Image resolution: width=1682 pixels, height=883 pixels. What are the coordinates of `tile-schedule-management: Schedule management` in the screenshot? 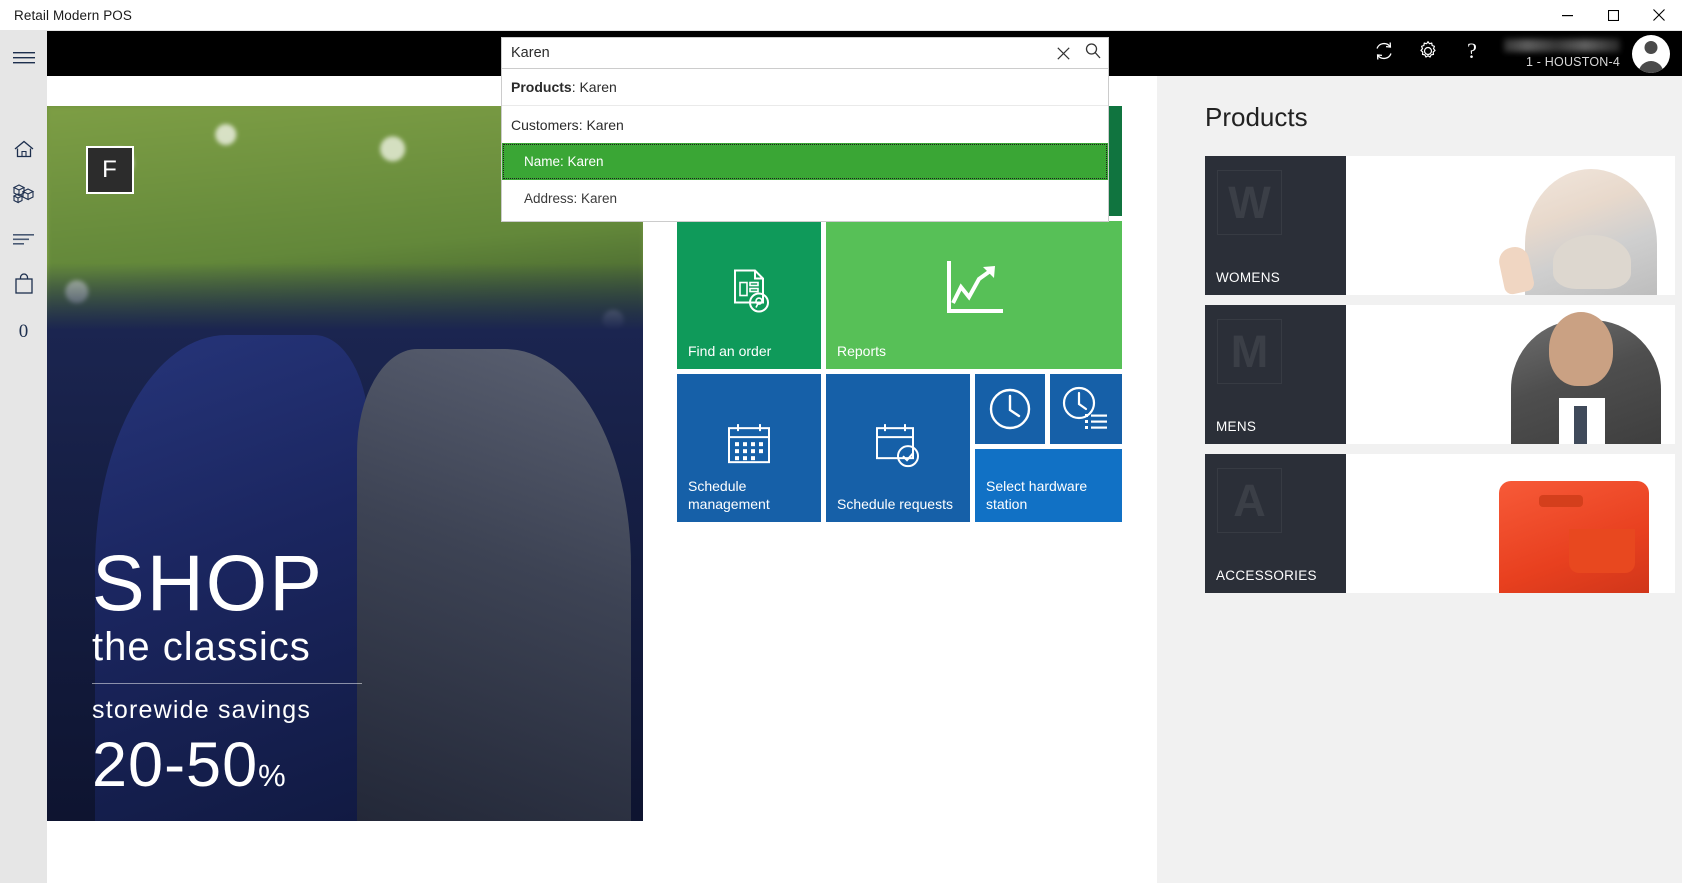 It's located at (749, 448).